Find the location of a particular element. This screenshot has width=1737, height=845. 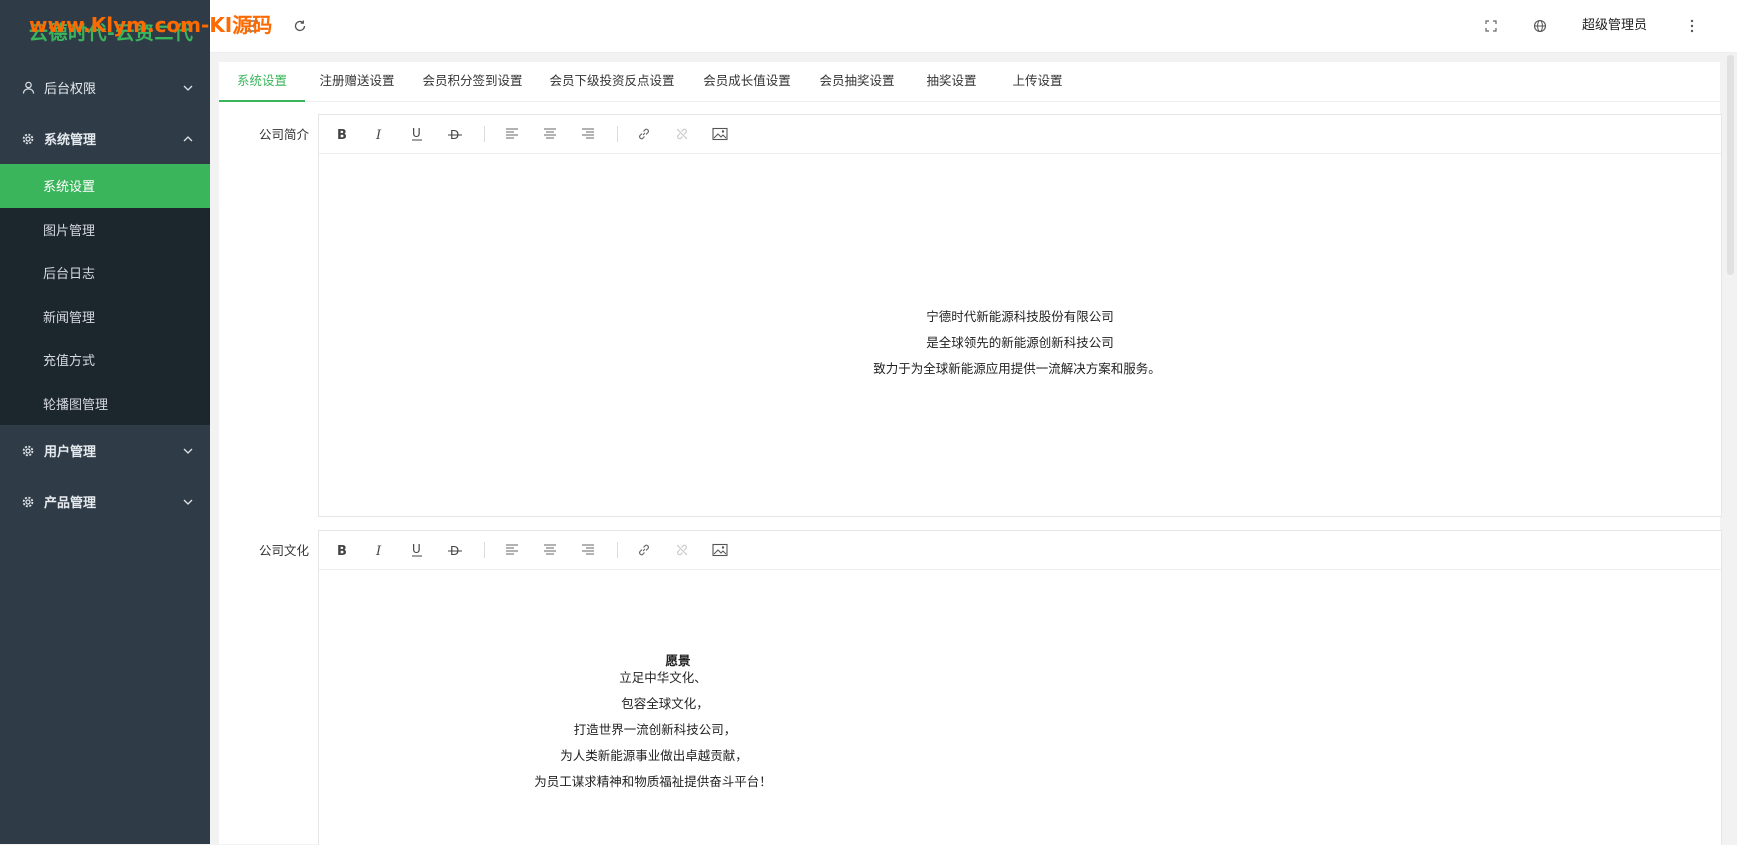

sidebar-group-admin-permissions: 后台权限 is located at coordinates (105, 87).